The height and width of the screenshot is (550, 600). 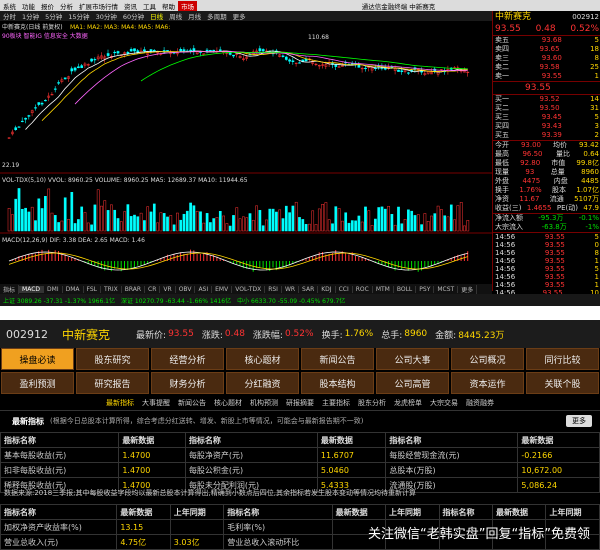 I want to click on stat-value: 92.80, so click(x=530, y=163).